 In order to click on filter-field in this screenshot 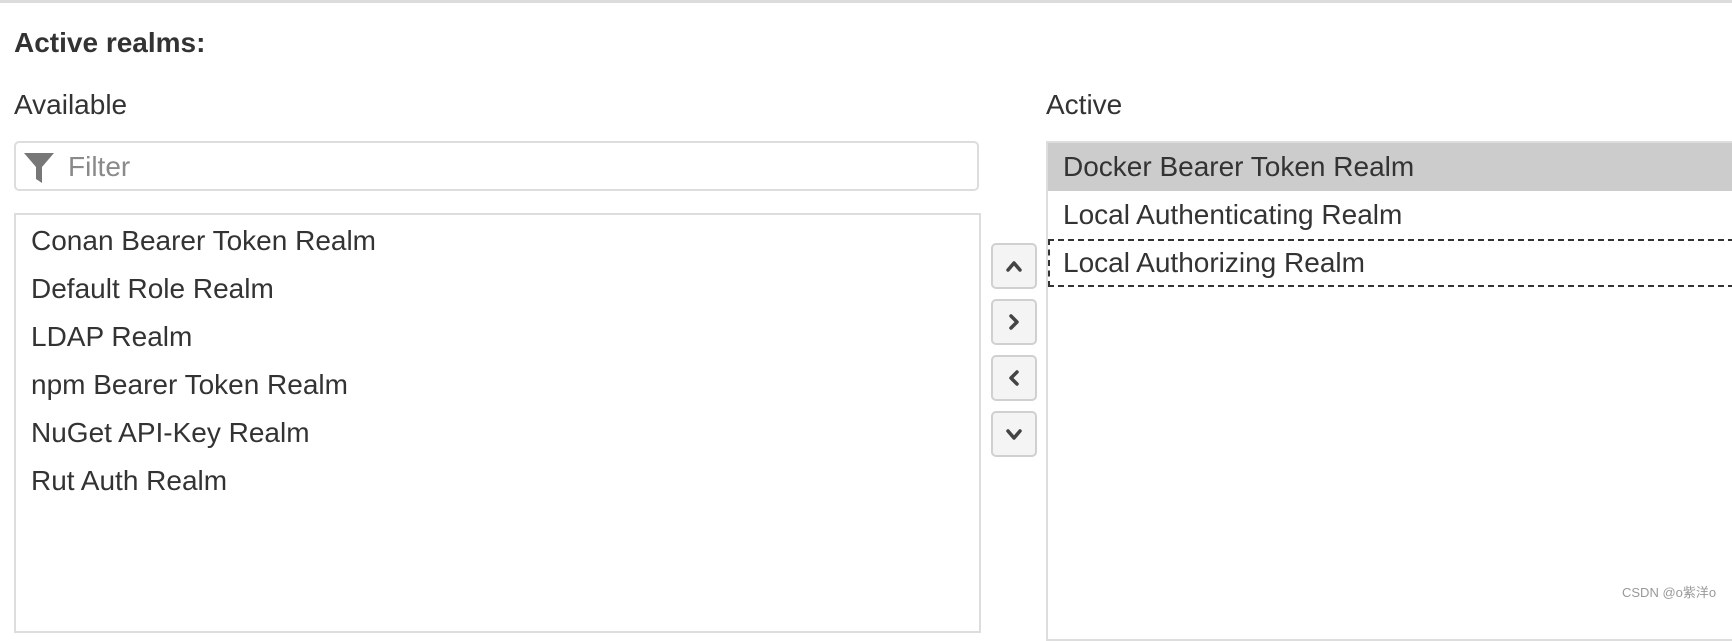, I will do `click(496, 166)`.